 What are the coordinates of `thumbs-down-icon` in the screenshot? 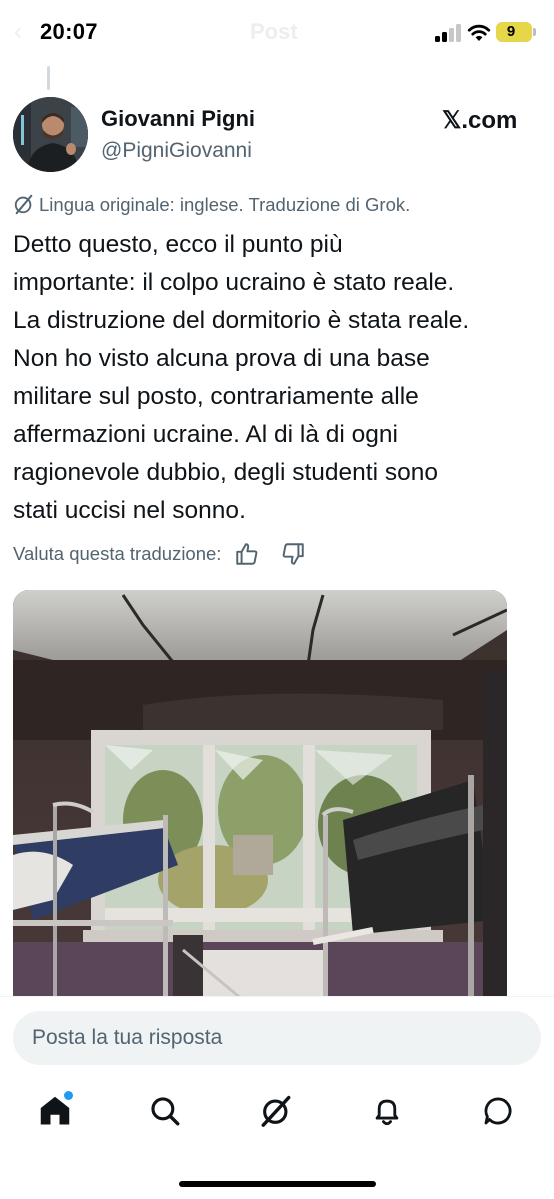 It's located at (293, 554).